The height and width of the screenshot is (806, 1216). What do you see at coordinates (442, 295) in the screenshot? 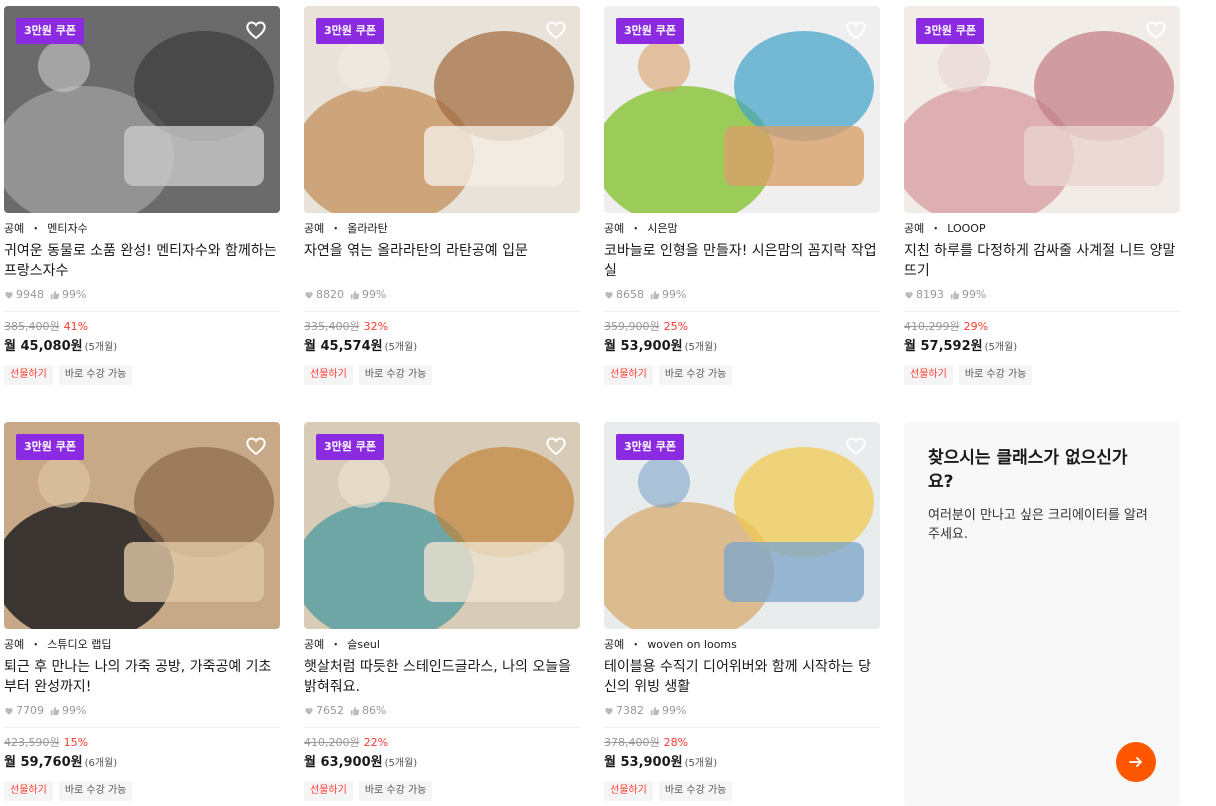
I see `class-stats: 8820 99%` at bounding box center [442, 295].